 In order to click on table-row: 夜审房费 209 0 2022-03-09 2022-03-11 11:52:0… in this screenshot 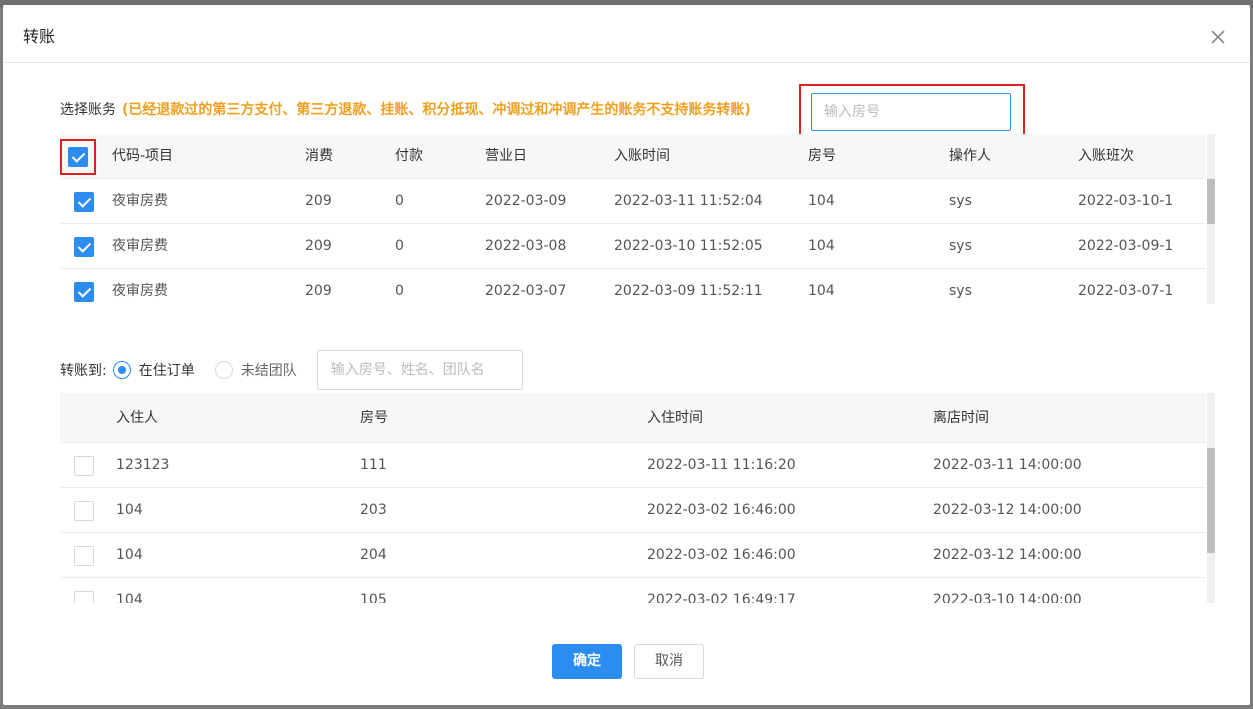, I will do `click(633, 201)`.